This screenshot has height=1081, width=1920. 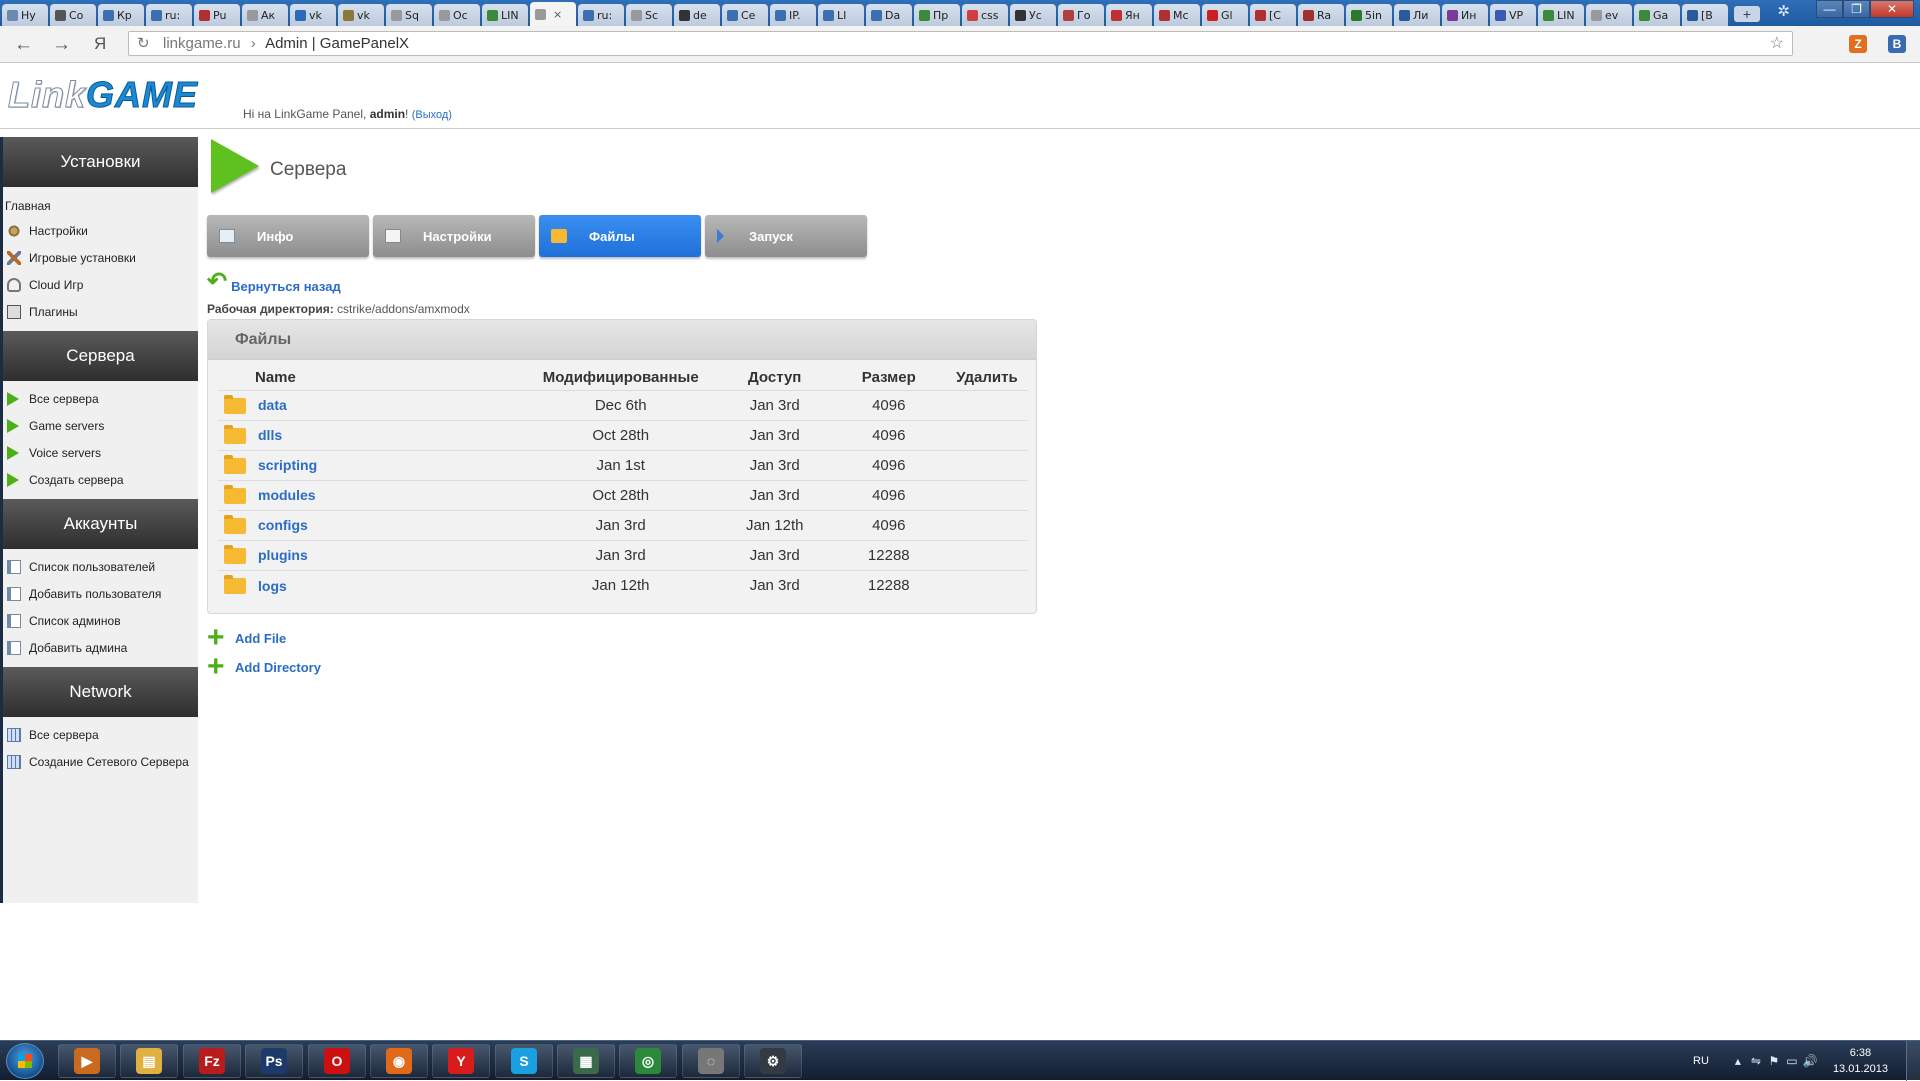 I want to click on network-tray-icon: ⇋, so click(x=1756, y=1061).